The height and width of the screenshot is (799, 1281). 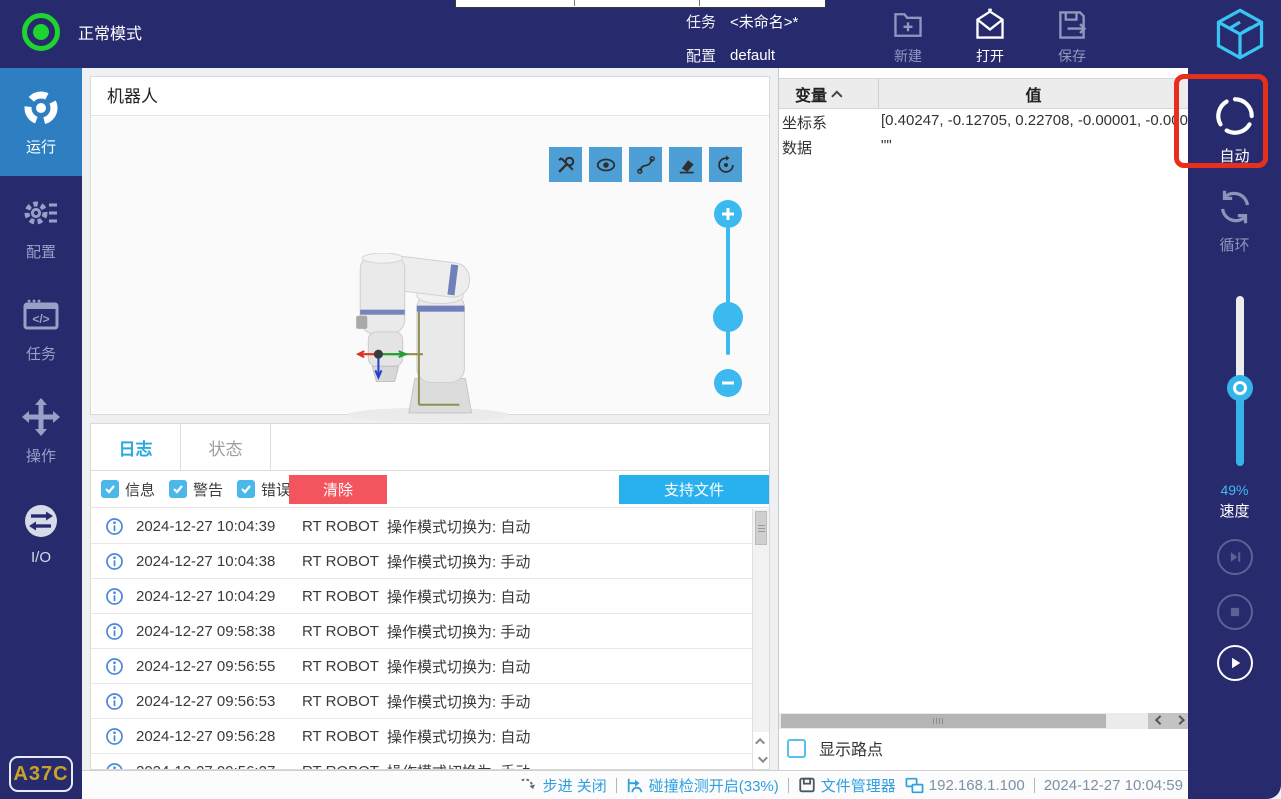 I want to click on zoom-in-button, so click(x=728, y=214).